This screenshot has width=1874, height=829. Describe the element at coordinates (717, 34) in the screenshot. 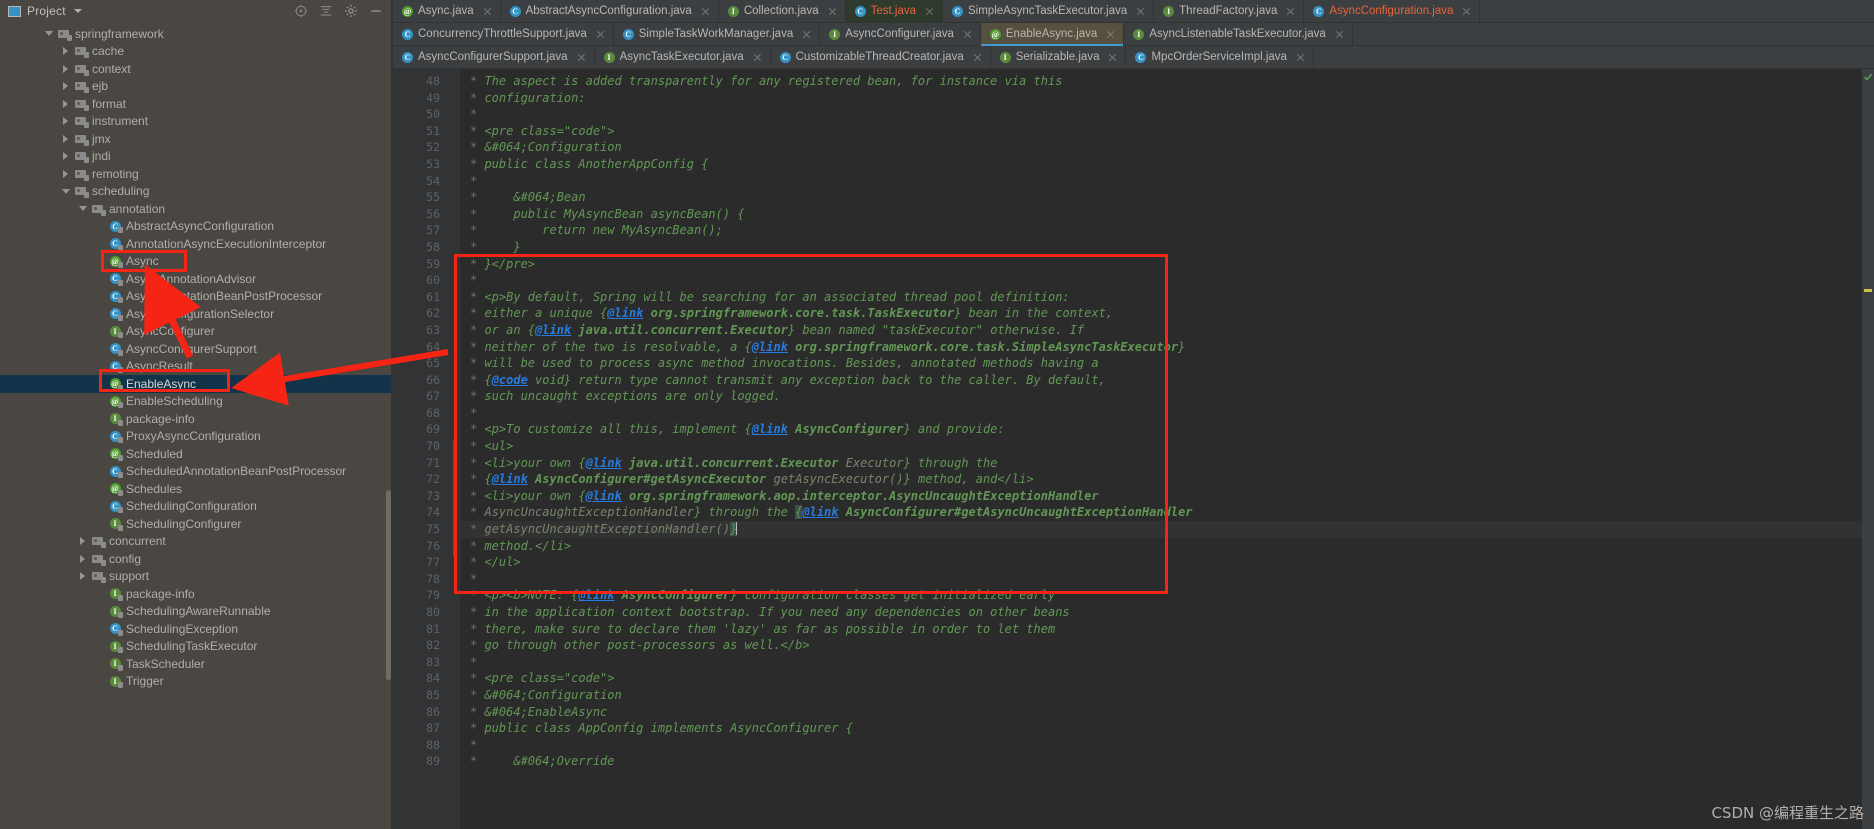

I see `editor-tab-simpletaskworkmanager: C SimpleTaskWorkManager.java` at that location.